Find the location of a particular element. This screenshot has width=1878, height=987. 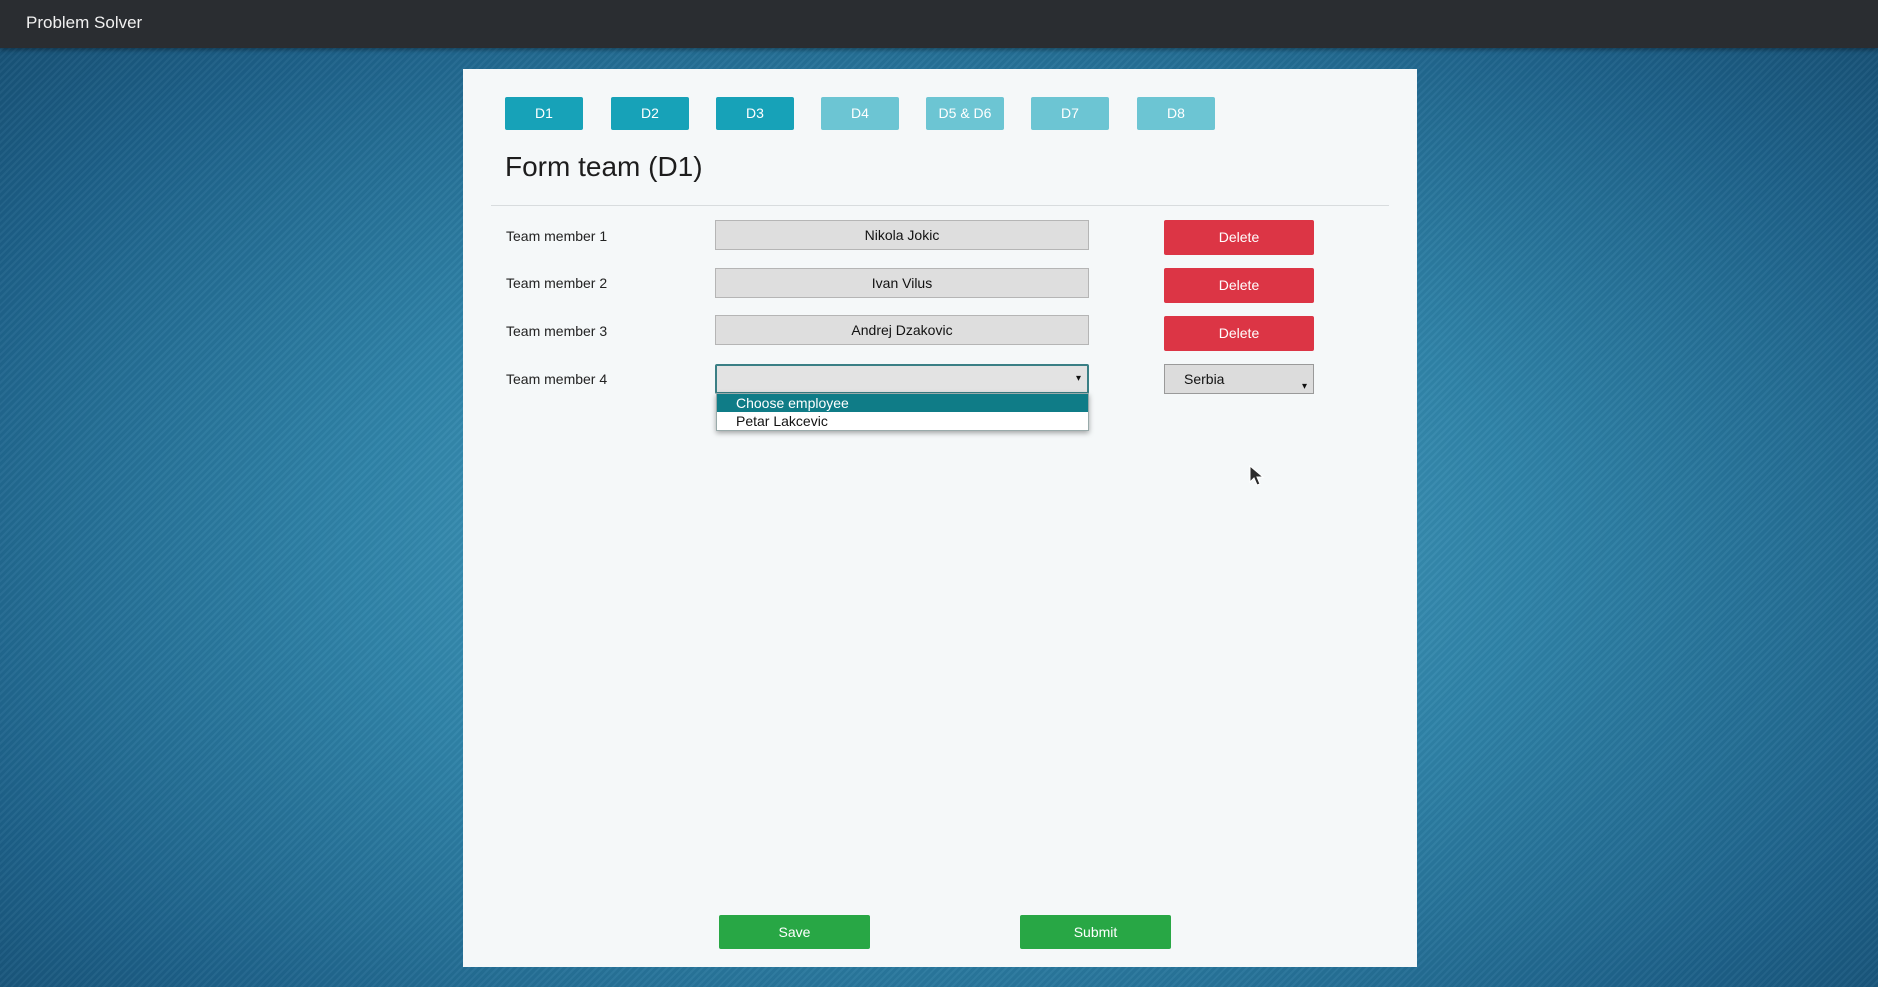

tab-d1: D1 is located at coordinates (544, 113).